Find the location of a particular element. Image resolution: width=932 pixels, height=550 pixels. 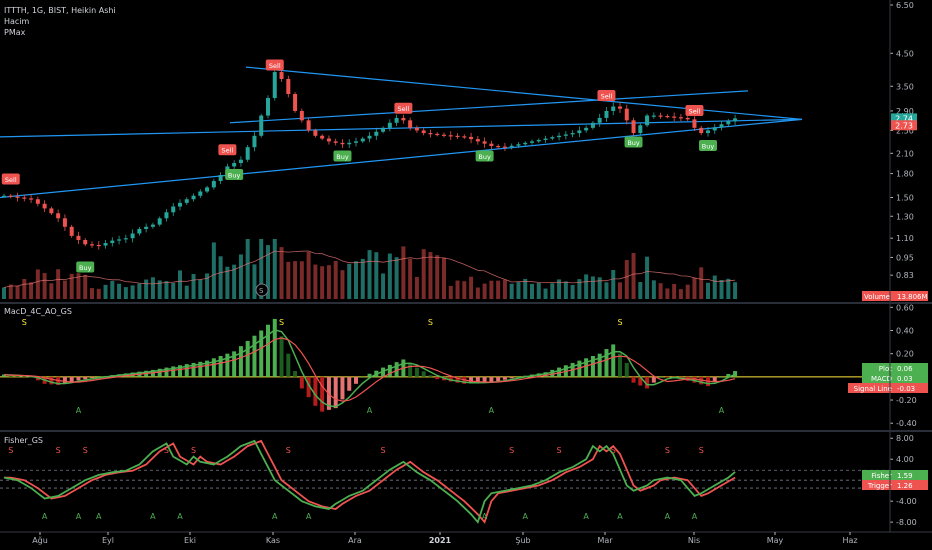

time-tick-label: Eyl is located at coordinates (108, 540).